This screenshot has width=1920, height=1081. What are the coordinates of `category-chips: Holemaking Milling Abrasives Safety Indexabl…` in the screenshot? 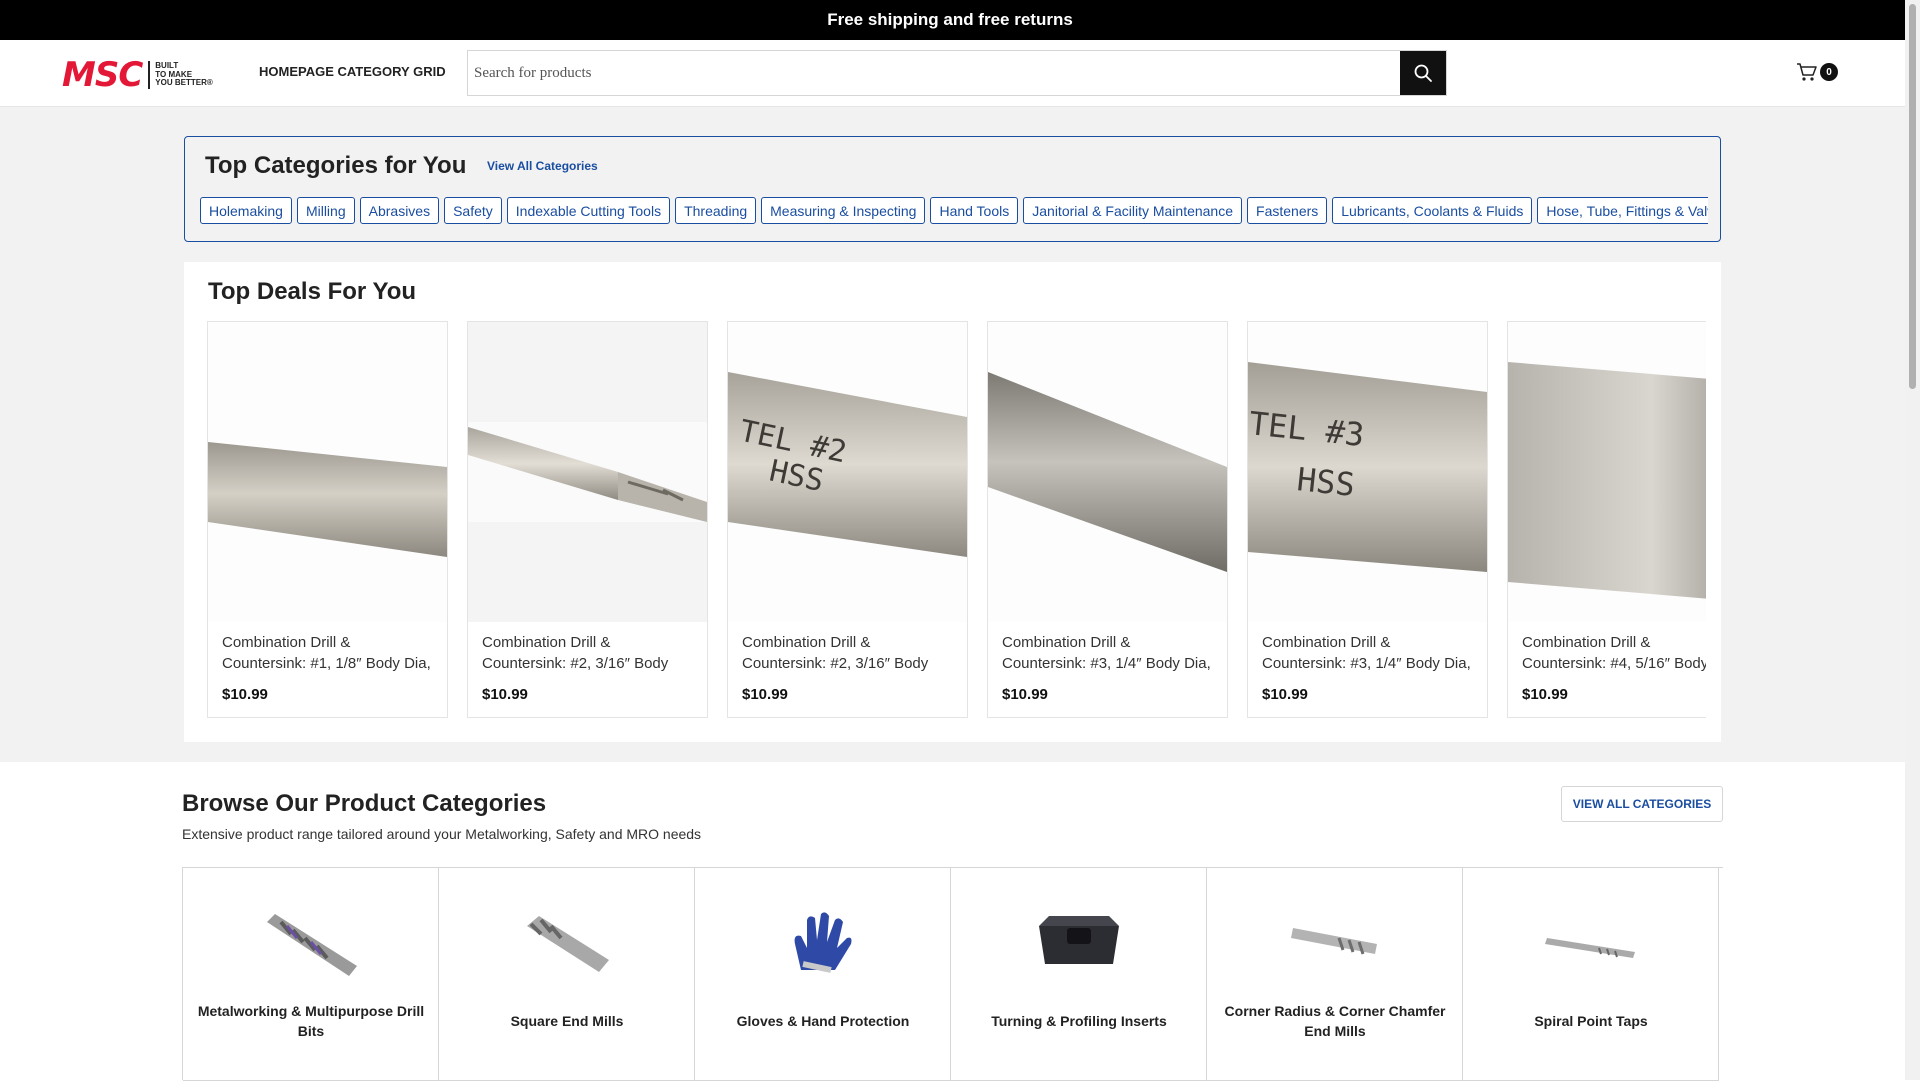 It's located at (954, 212).